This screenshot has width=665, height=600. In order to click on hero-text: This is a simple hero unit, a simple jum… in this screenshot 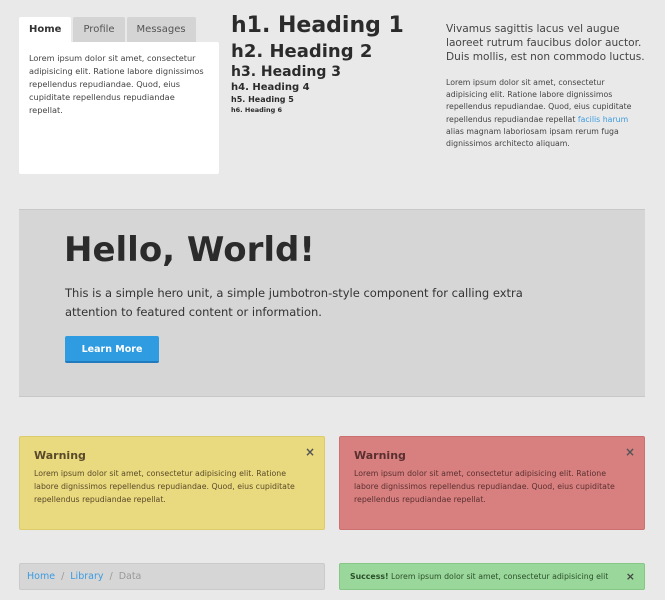, I will do `click(294, 302)`.